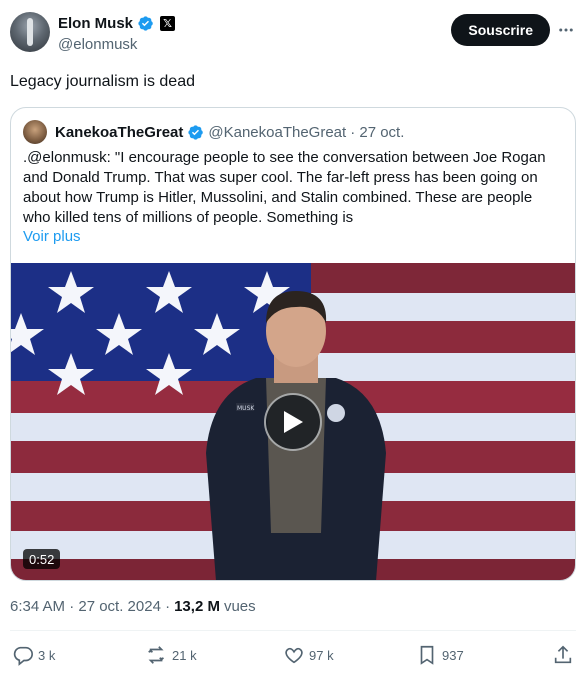 This screenshot has width=586, height=680. What do you see at coordinates (377, 132) in the screenshot?
I see `quote-date: · 27 oct.` at bounding box center [377, 132].